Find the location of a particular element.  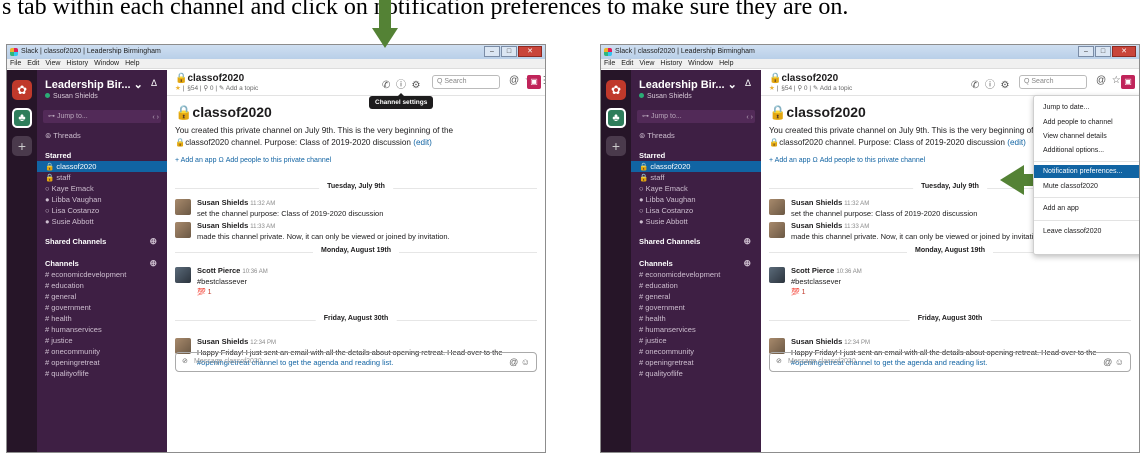

menu-item-mute-channel: Mute classof2020 is located at coordinates (1086, 186).